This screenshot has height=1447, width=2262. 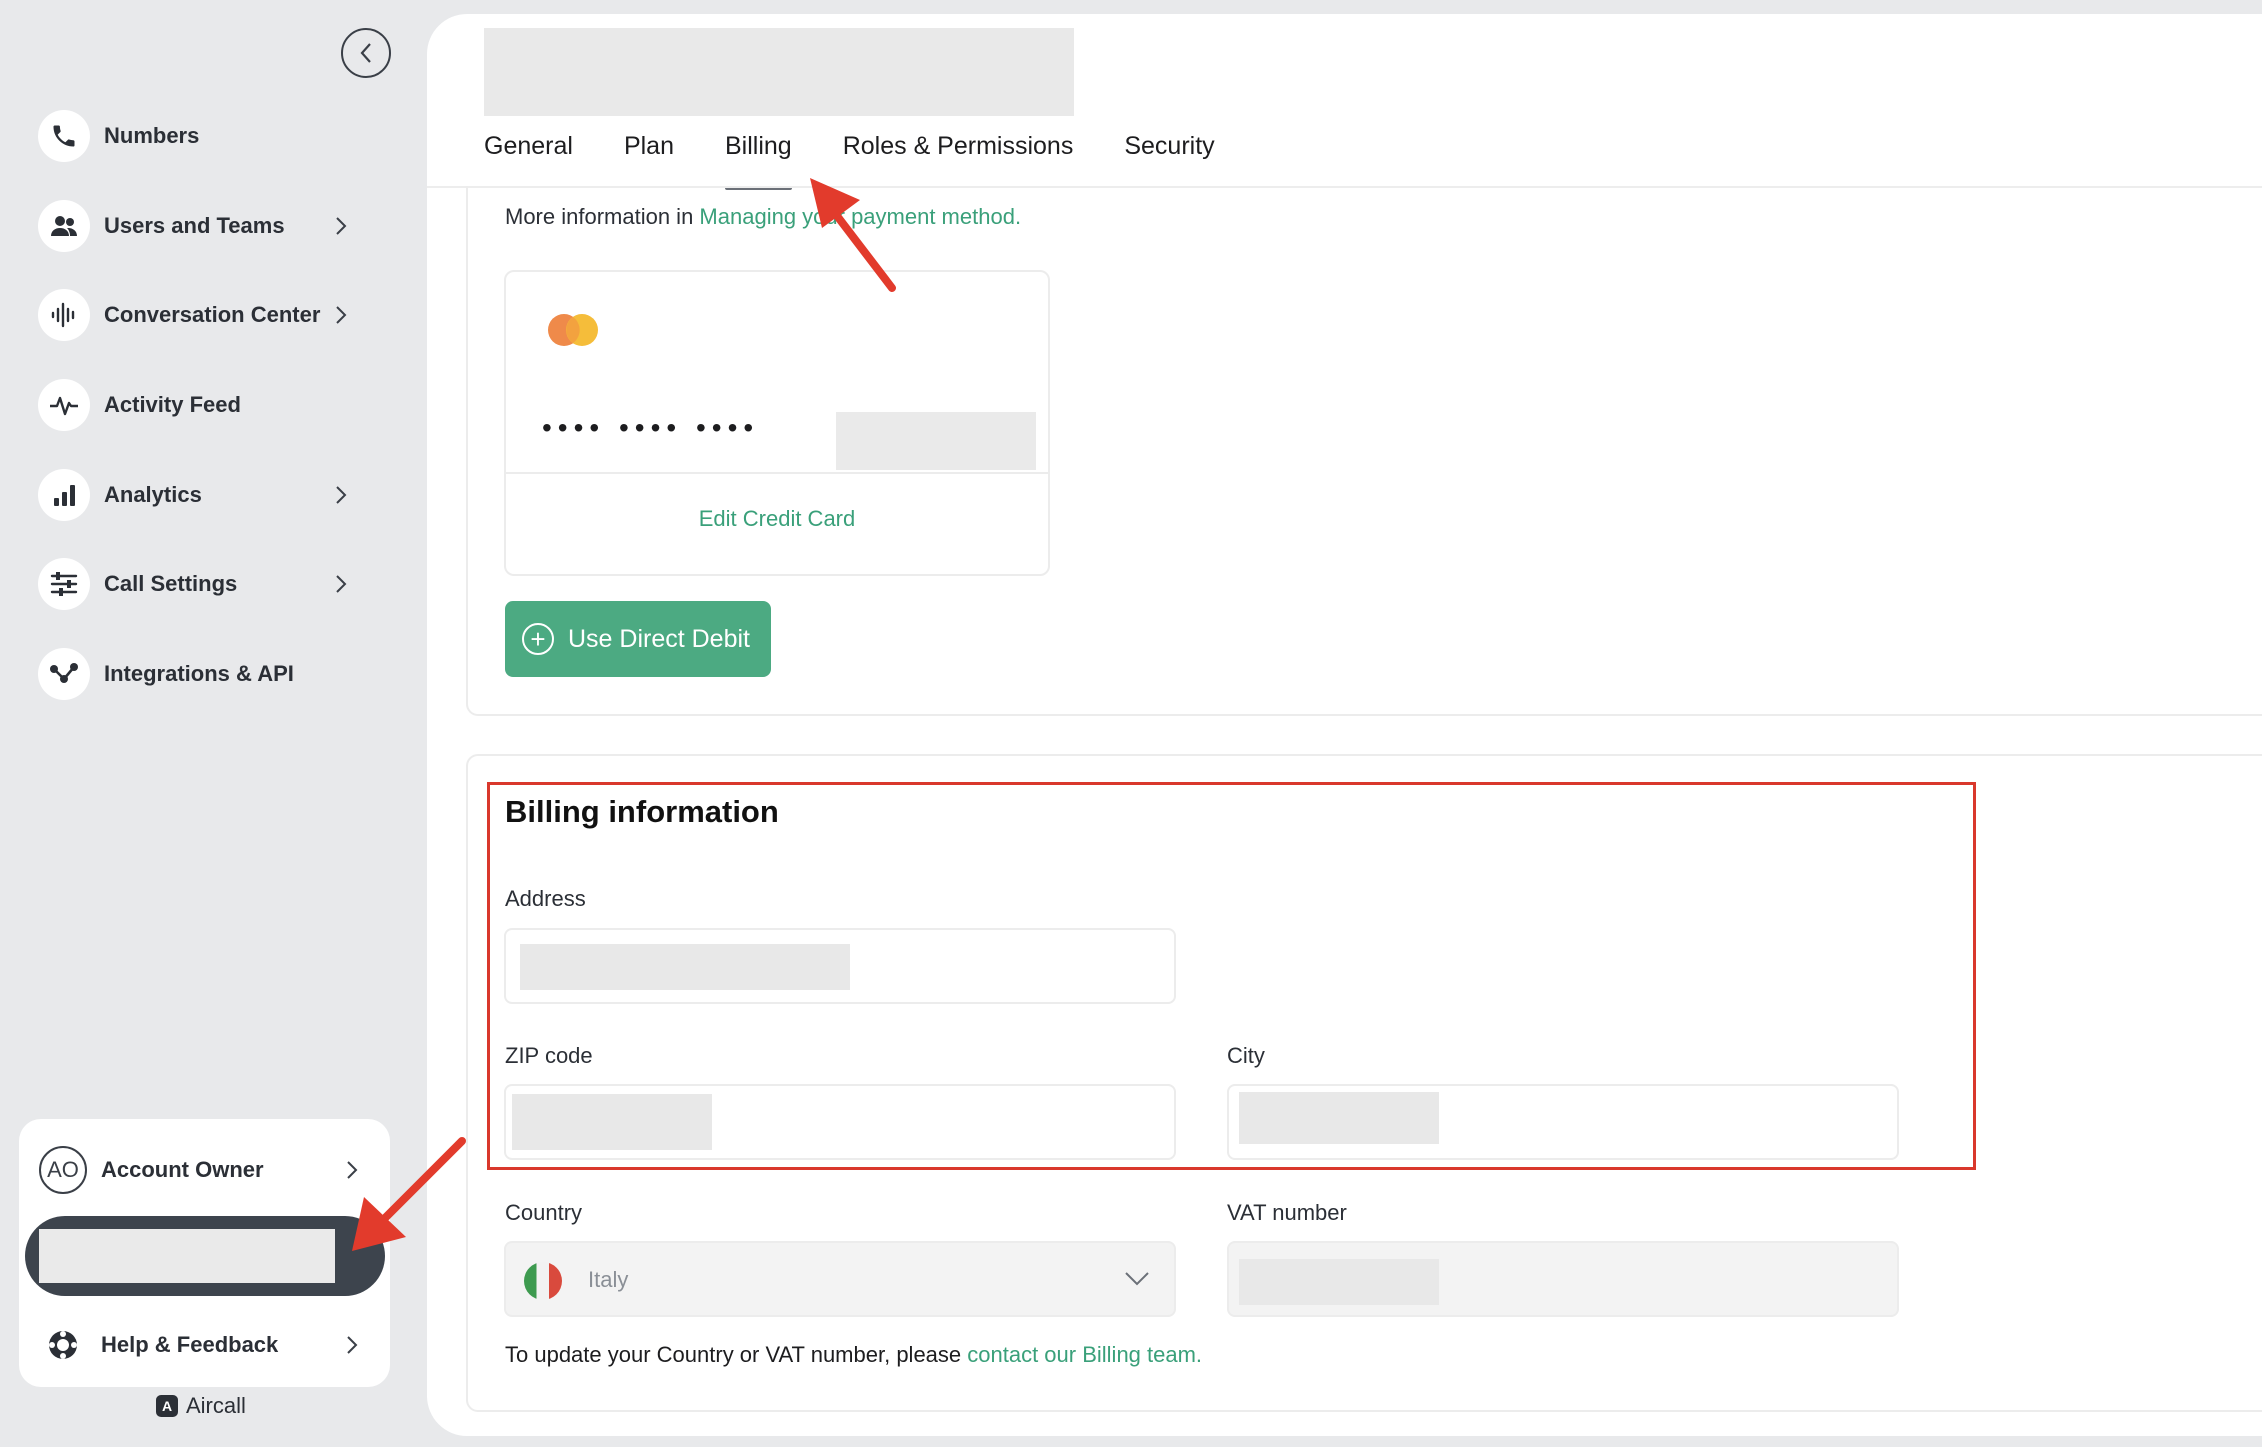 I want to click on edit-credit-card-link: Edit Credit Card, so click(x=777, y=519).